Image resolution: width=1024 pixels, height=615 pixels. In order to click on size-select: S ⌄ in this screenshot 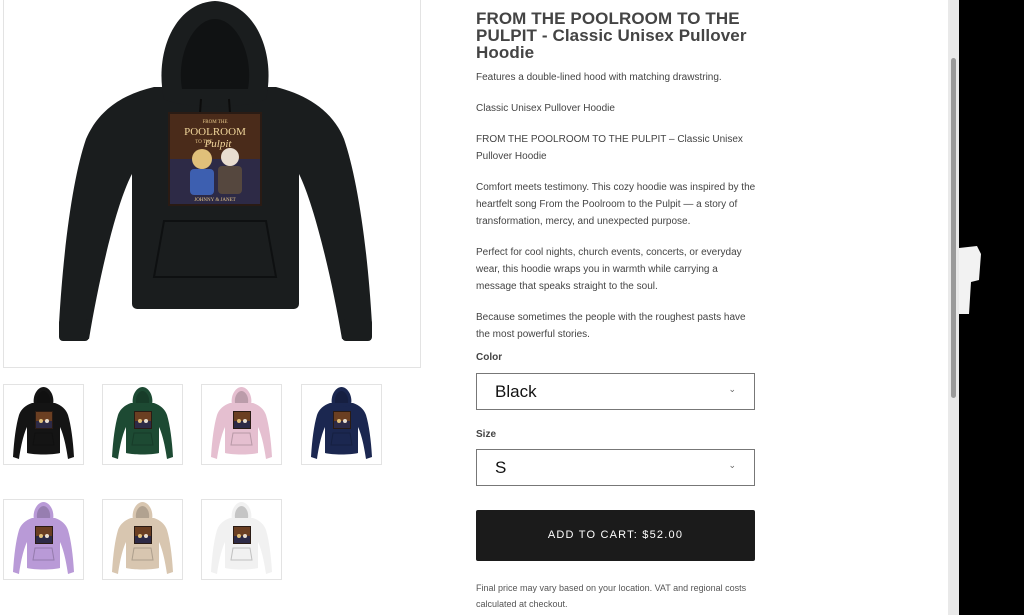, I will do `click(615, 467)`.